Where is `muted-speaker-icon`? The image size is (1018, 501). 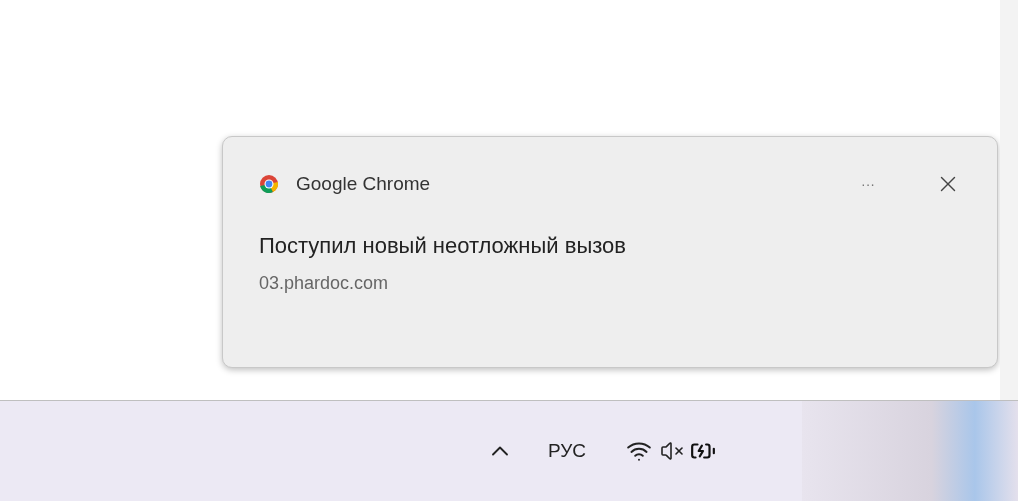
muted-speaker-icon is located at coordinates (672, 451).